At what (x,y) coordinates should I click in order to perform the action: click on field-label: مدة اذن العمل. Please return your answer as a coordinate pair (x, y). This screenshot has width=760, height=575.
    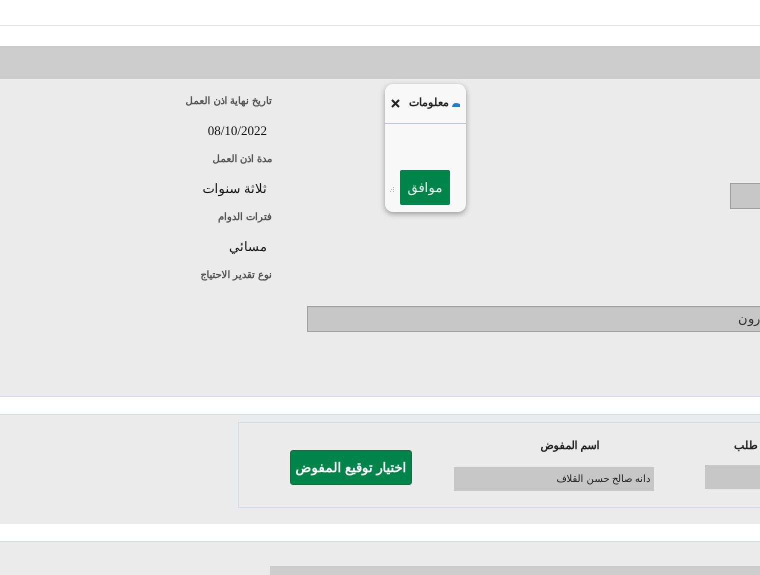
    Looking at the image, I should click on (242, 160).